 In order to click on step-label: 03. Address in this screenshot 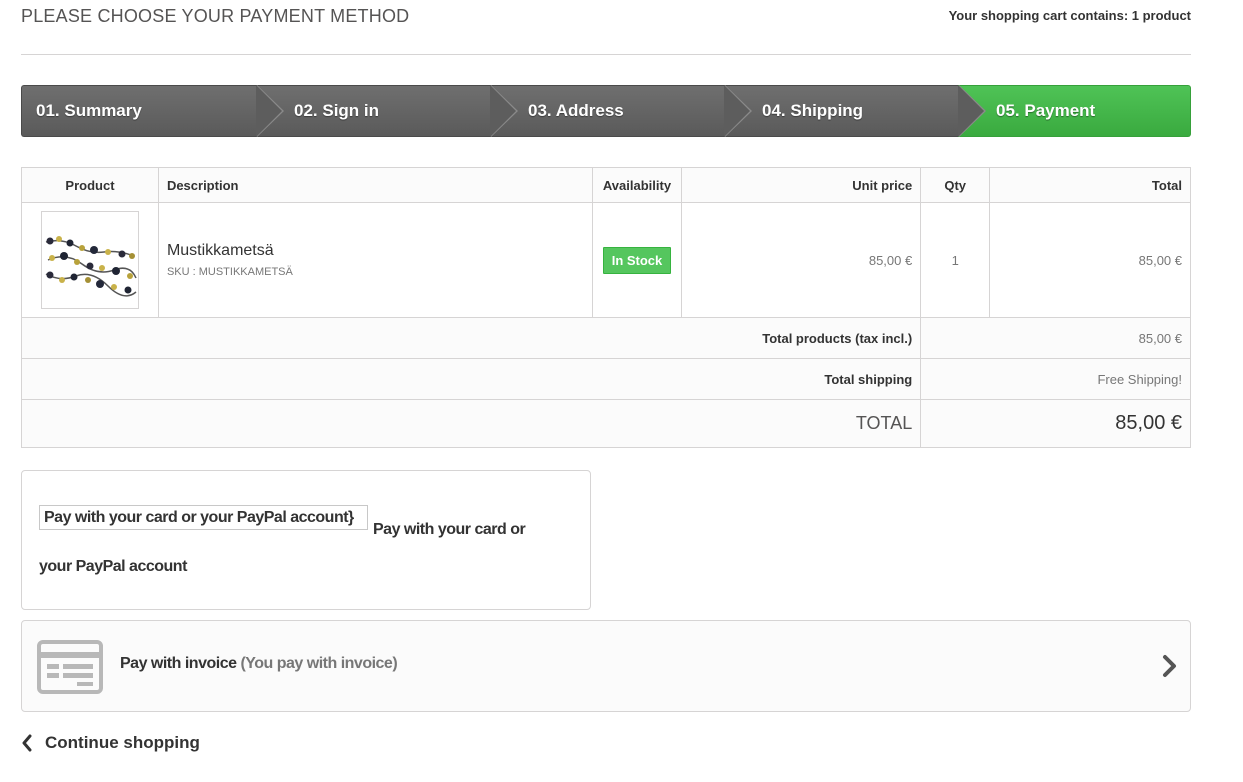, I will do `click(576, 110)`.